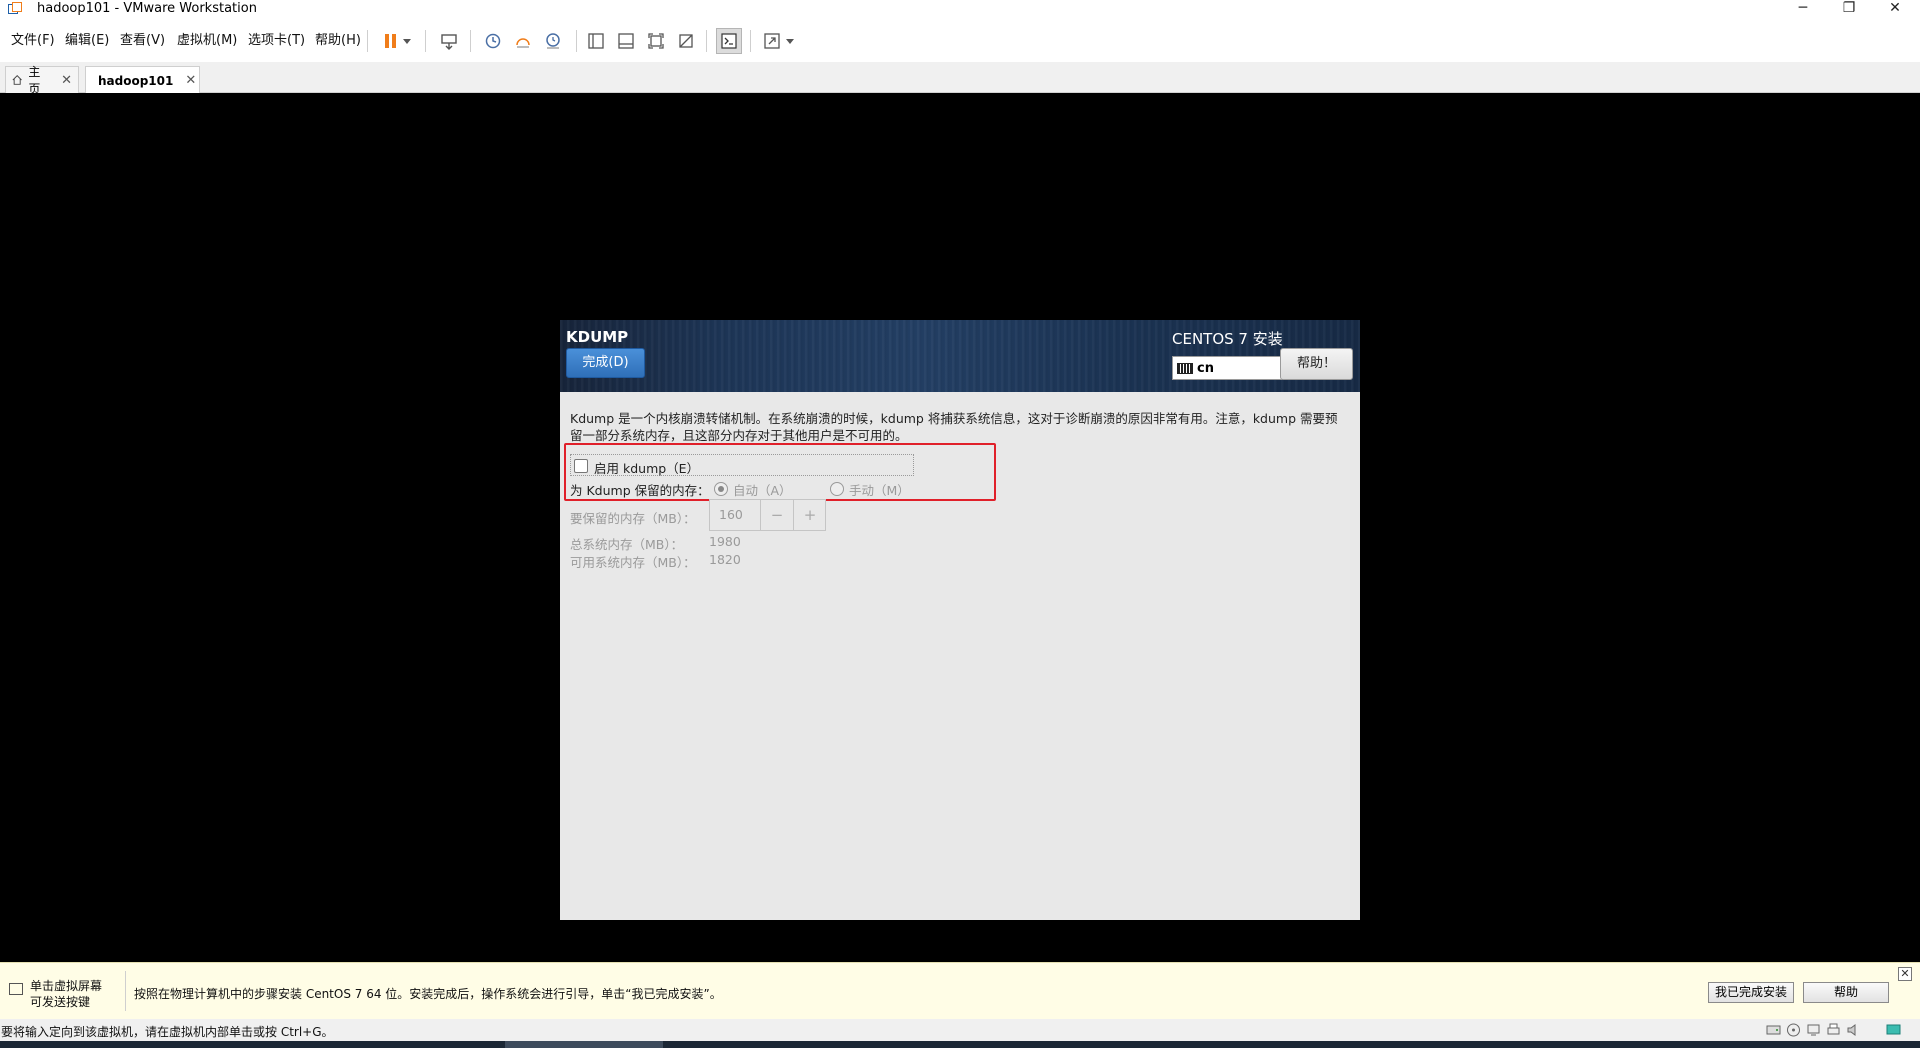 Image resolution: width=1920 pixels, height=1048 pixels. Describe the element at coordinates (1751, 992) in the screenshot. I see `finished-install-button: 我已完成安装` at that location.